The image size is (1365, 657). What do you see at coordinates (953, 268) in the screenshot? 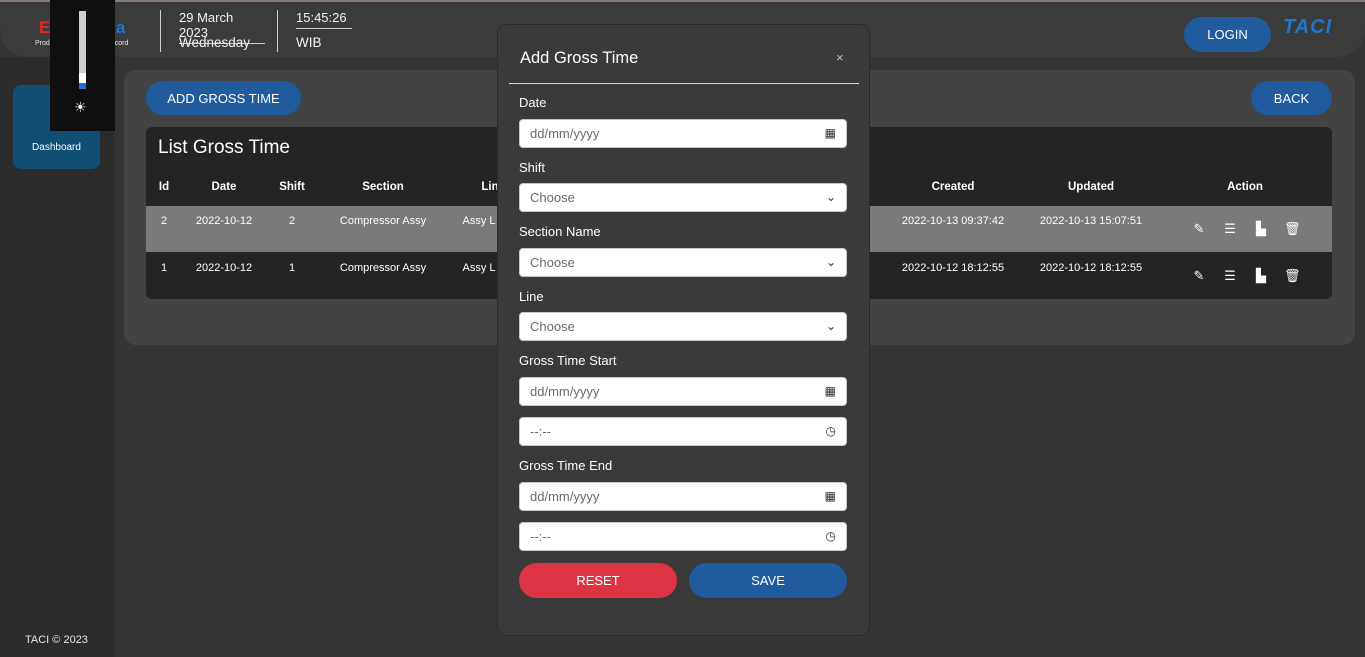
I see `cell-created: 2022-10-12 18:12:55` at bounding box center [953, 268].